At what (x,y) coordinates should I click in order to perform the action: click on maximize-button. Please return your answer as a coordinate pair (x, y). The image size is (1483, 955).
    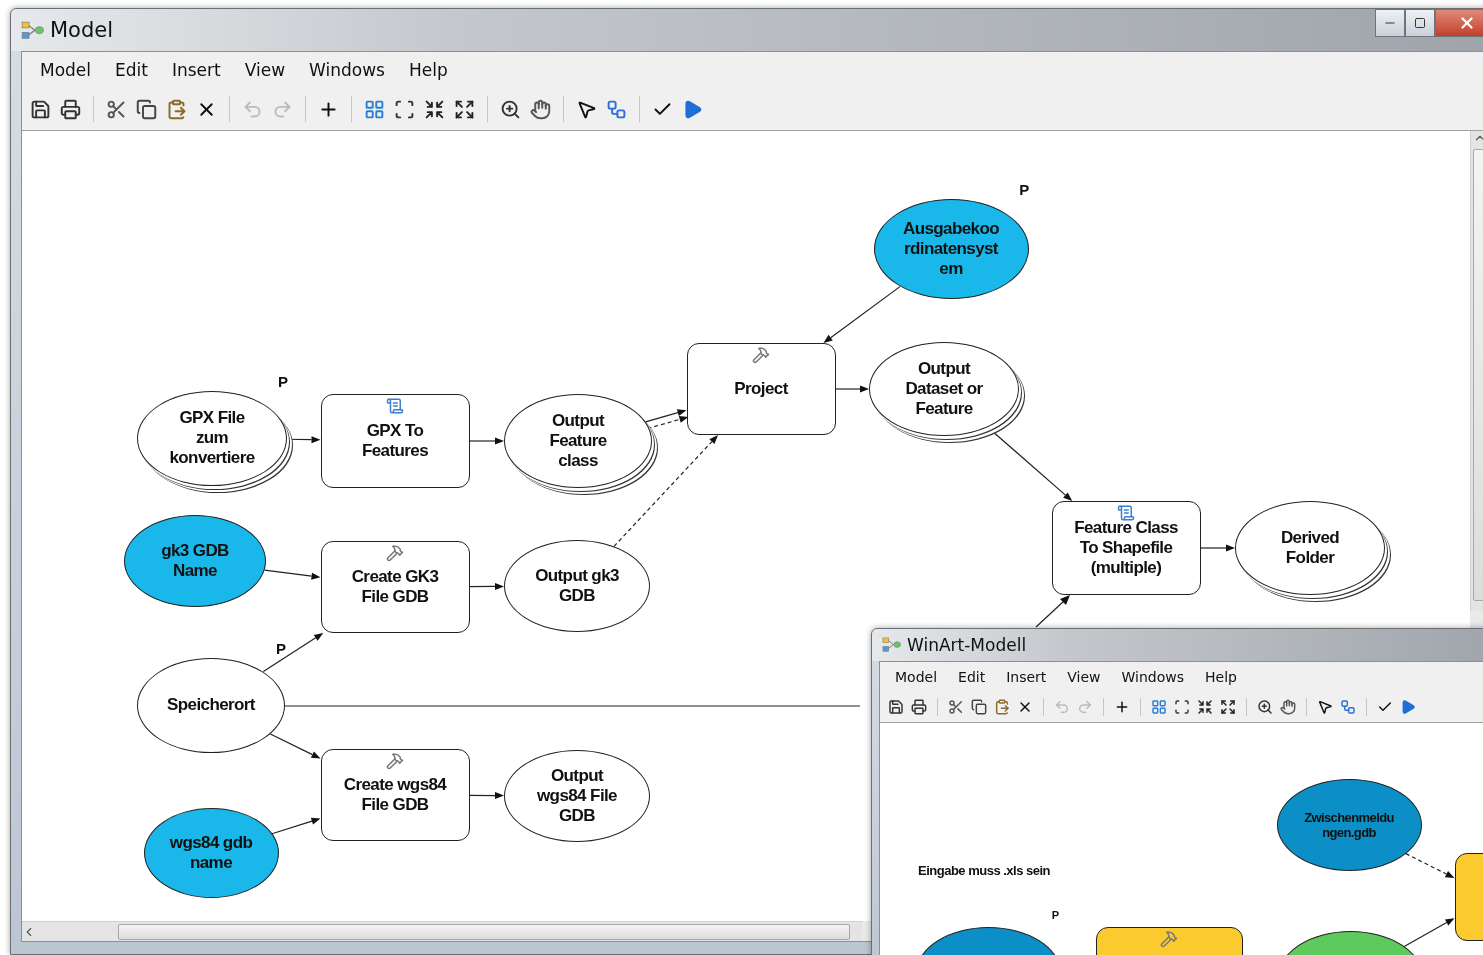
    Looking at the image, I should click on (1420, 23).